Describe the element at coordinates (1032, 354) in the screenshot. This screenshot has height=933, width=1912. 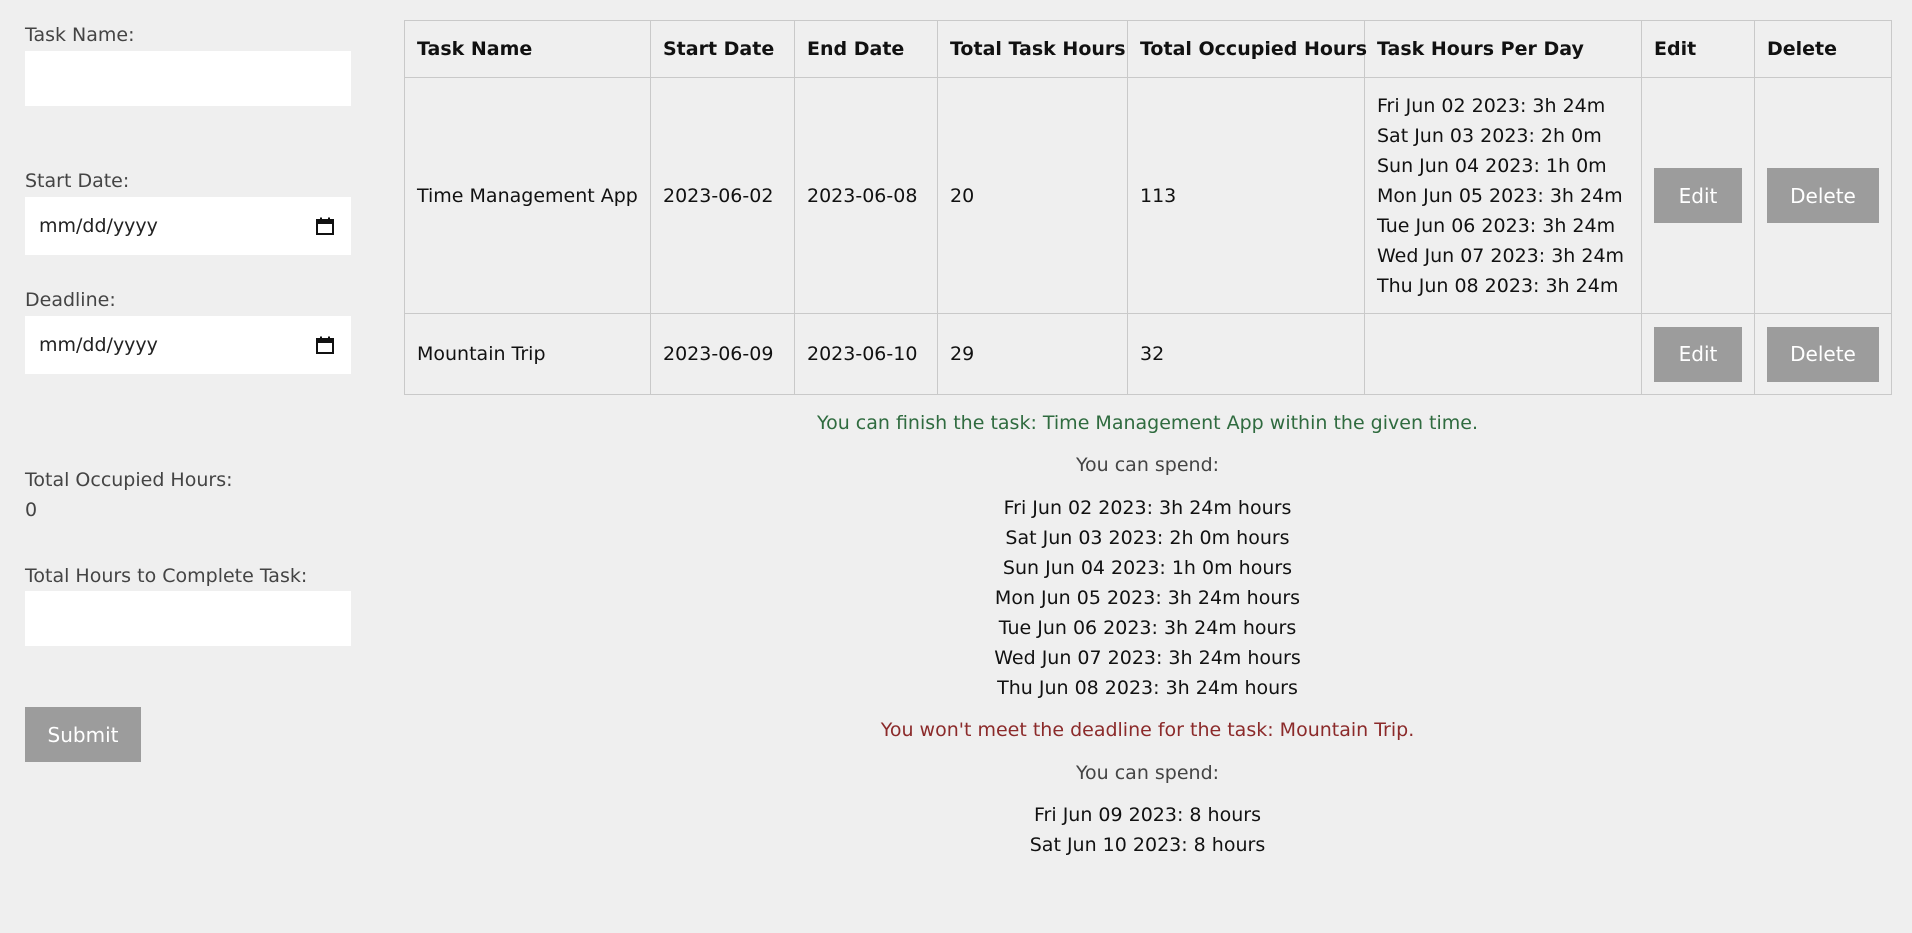
I see `cell-total-task-hours: 29` at that location.